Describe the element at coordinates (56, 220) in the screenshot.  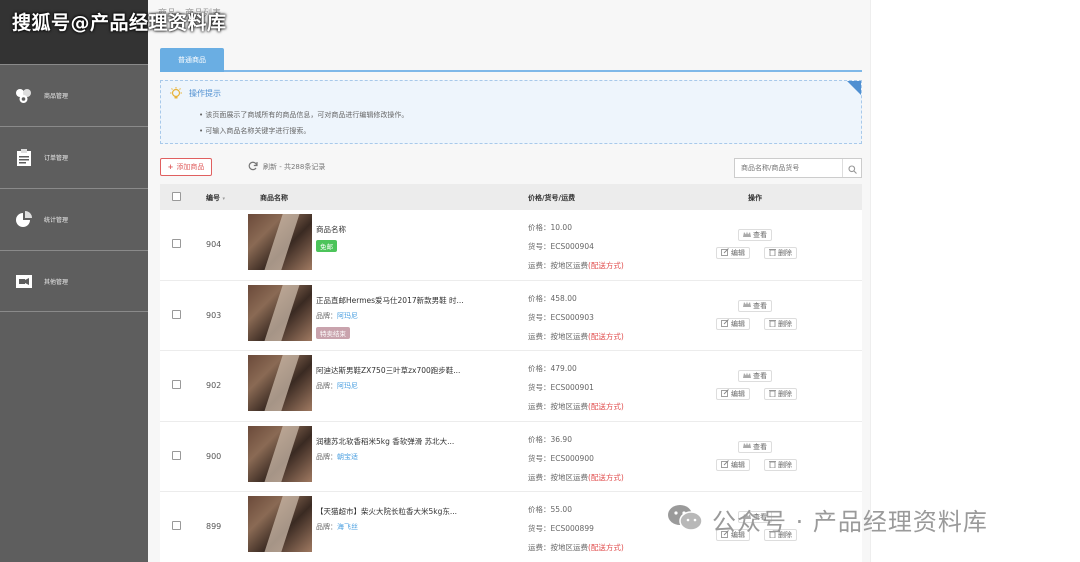
I see `sidebar-item-label: 统计管理` at that location.